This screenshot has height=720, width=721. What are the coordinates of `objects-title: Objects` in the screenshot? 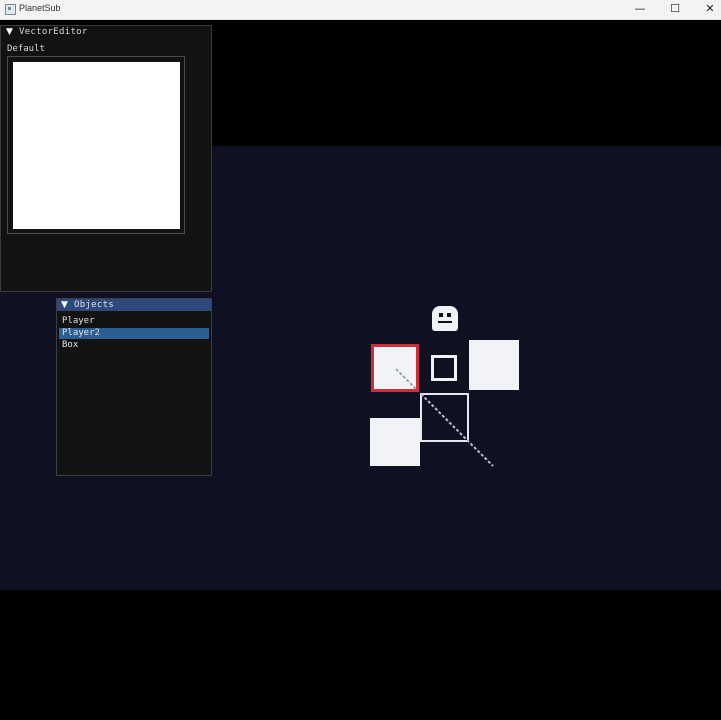 It's located at (94, 305).